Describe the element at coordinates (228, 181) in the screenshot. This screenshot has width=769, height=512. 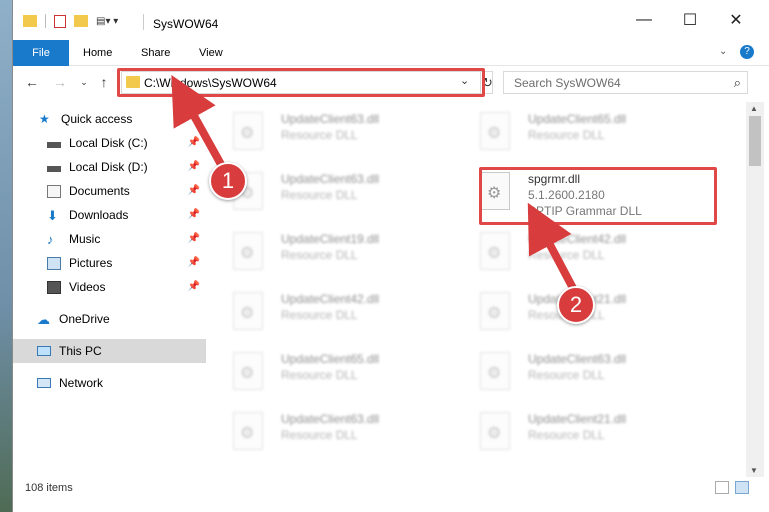
I see `step-badge-1: 1` at that location.